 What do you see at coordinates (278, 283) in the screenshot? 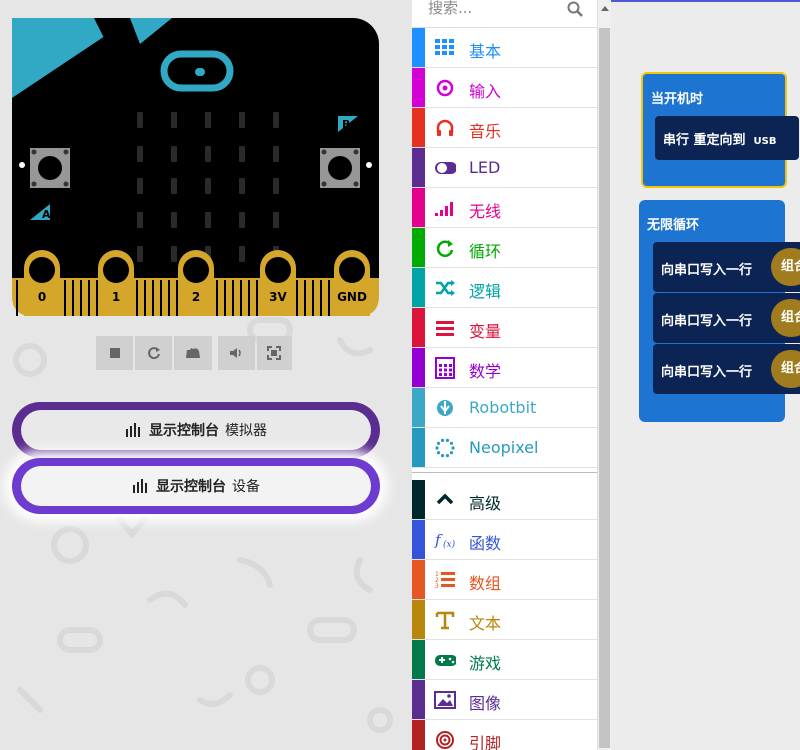
I see `pin-3v: 3V` at bounding box center [278, 283].